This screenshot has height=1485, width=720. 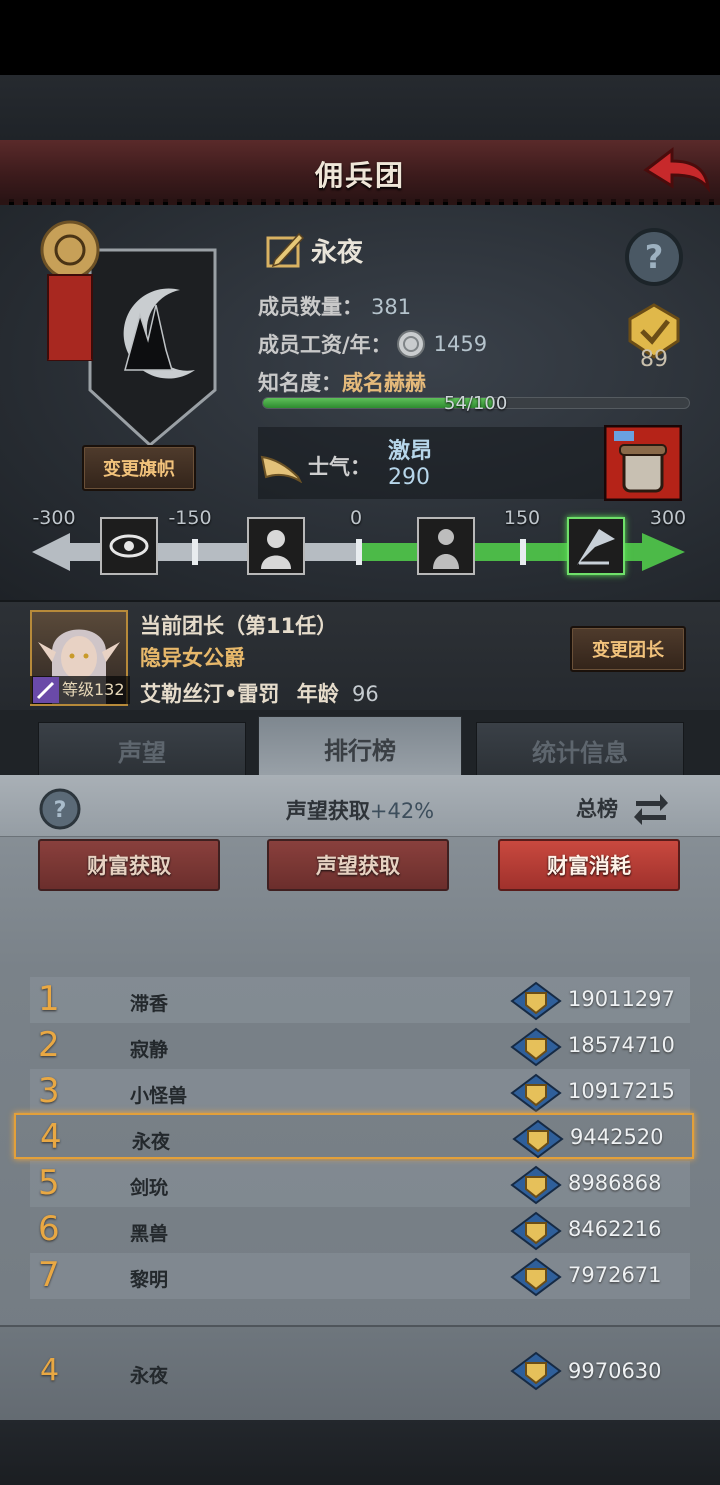 What do you see at coordinates (149, 1280) in the screenshot?
I see `rank-name: 黎明` at bounding box center [149, 1280].